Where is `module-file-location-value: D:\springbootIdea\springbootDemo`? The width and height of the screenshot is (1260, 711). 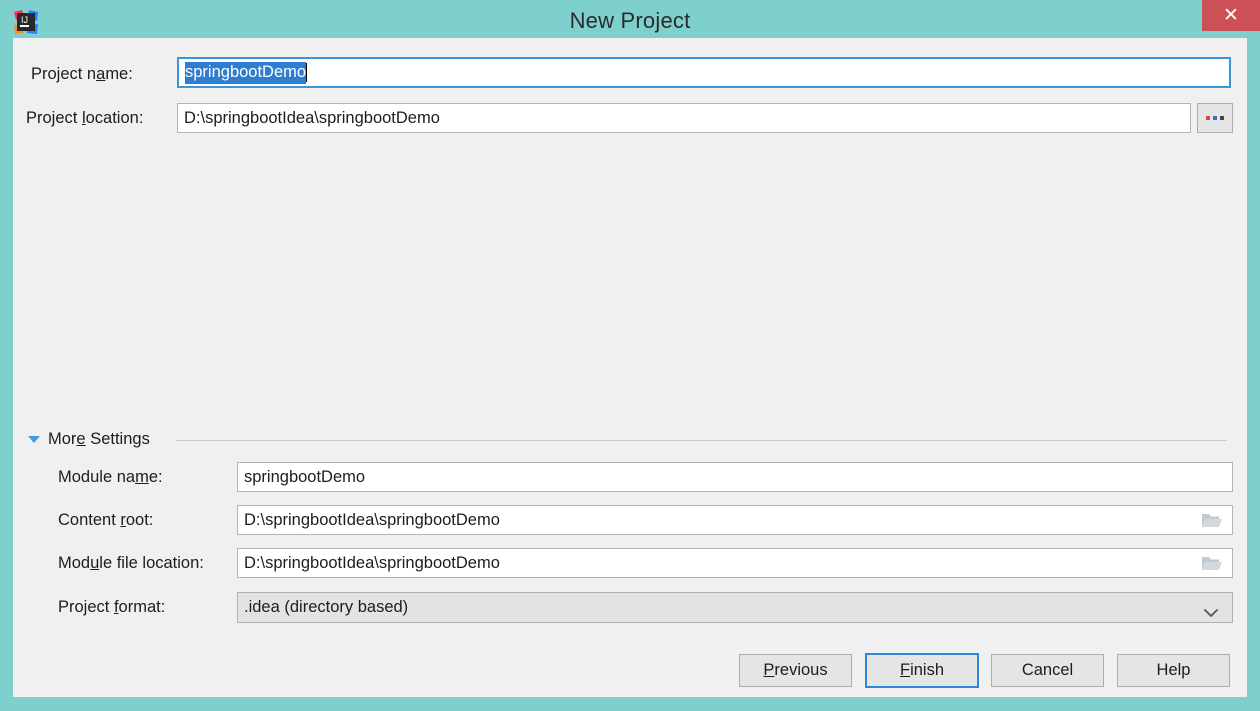
module-file-location-value: D:\springbootIdea\springbootDemo is located at coordinates (372, 562).